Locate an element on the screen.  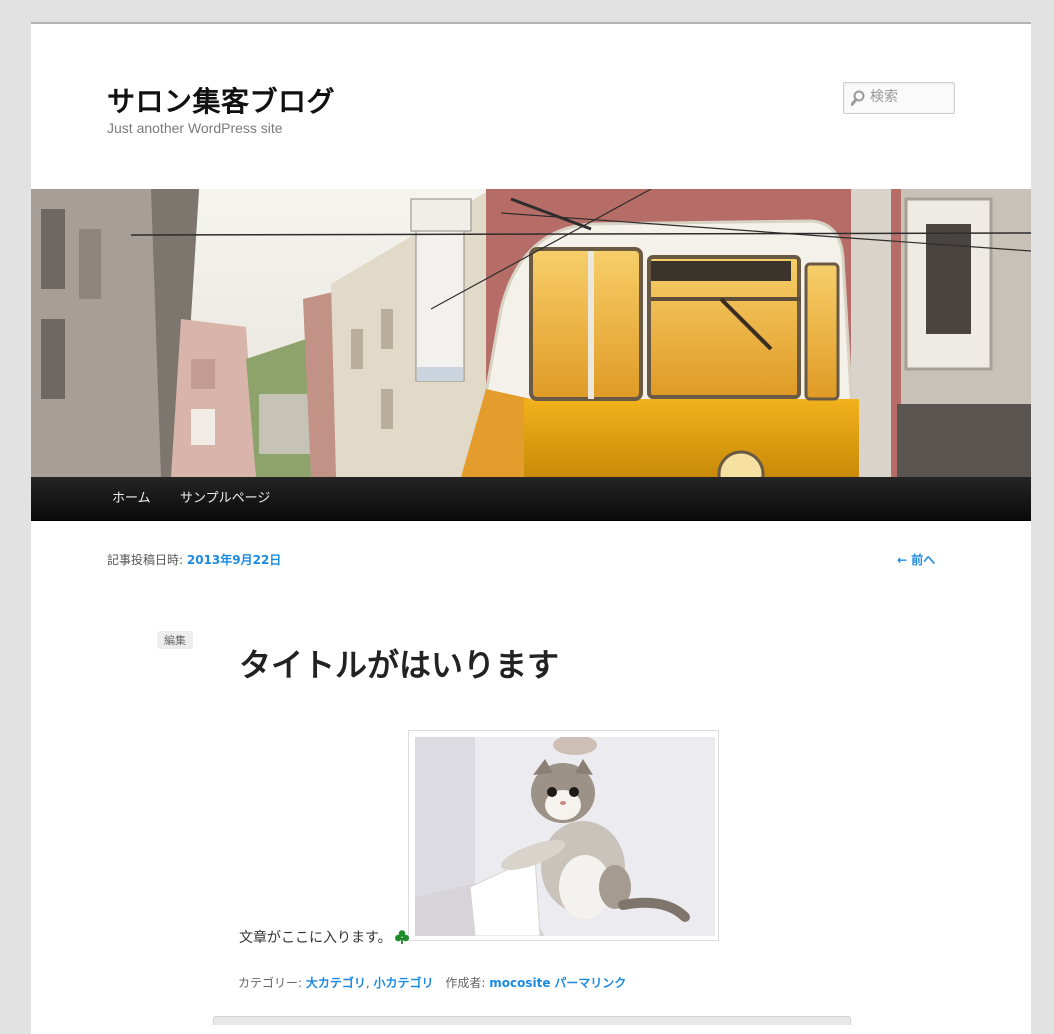
entry-content: 文章がここに入ります。 is located at coordinates (324, 937).